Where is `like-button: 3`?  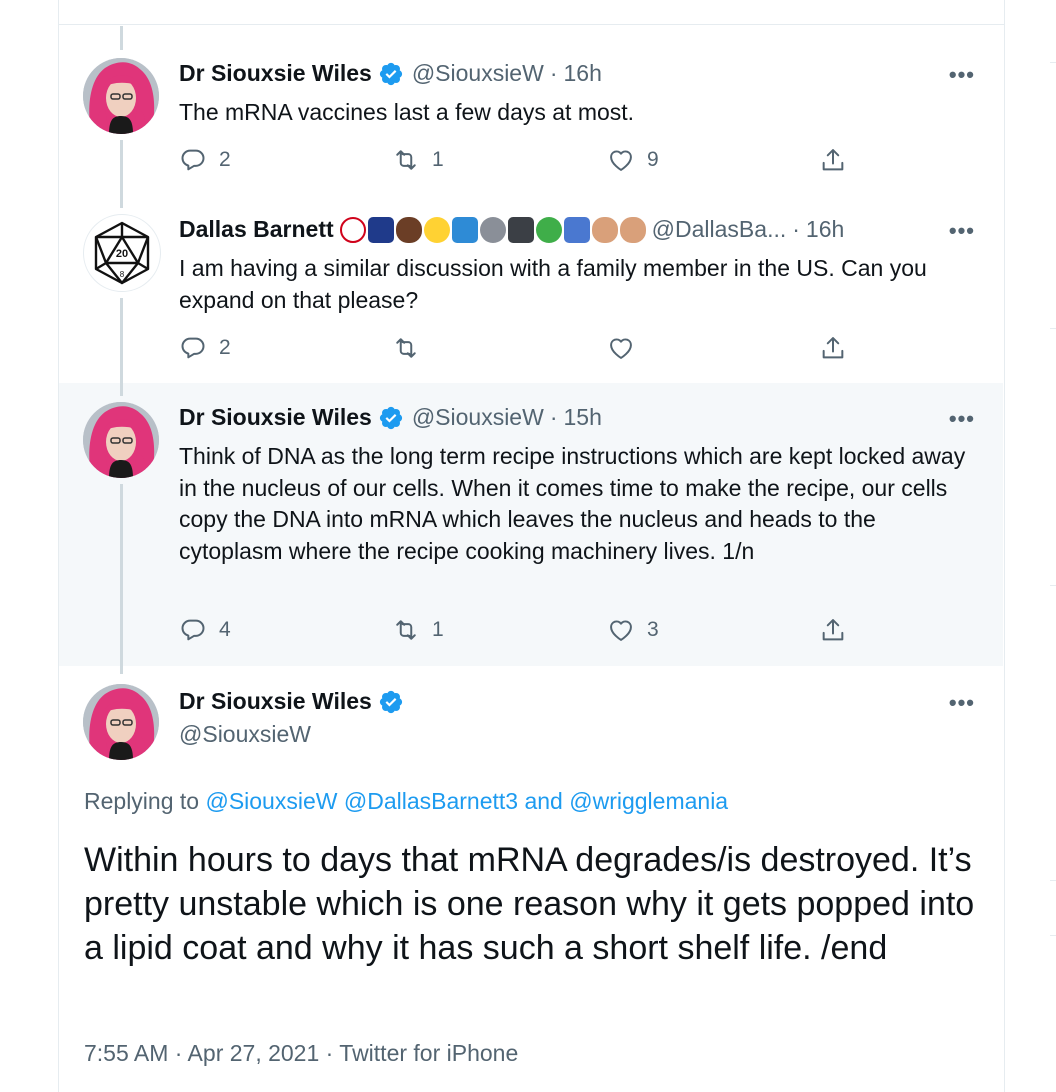 like-button: 3 is located at coordinates (633, 630).